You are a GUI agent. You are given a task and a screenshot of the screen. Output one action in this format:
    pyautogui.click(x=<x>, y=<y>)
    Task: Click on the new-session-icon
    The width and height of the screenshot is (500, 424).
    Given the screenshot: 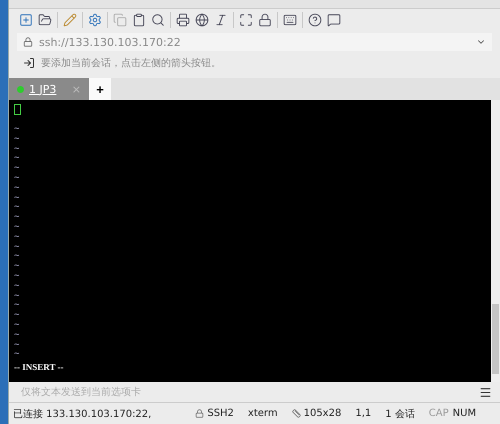 What is the action you would take?
    pyautogui.click(x=26, y=20)
    